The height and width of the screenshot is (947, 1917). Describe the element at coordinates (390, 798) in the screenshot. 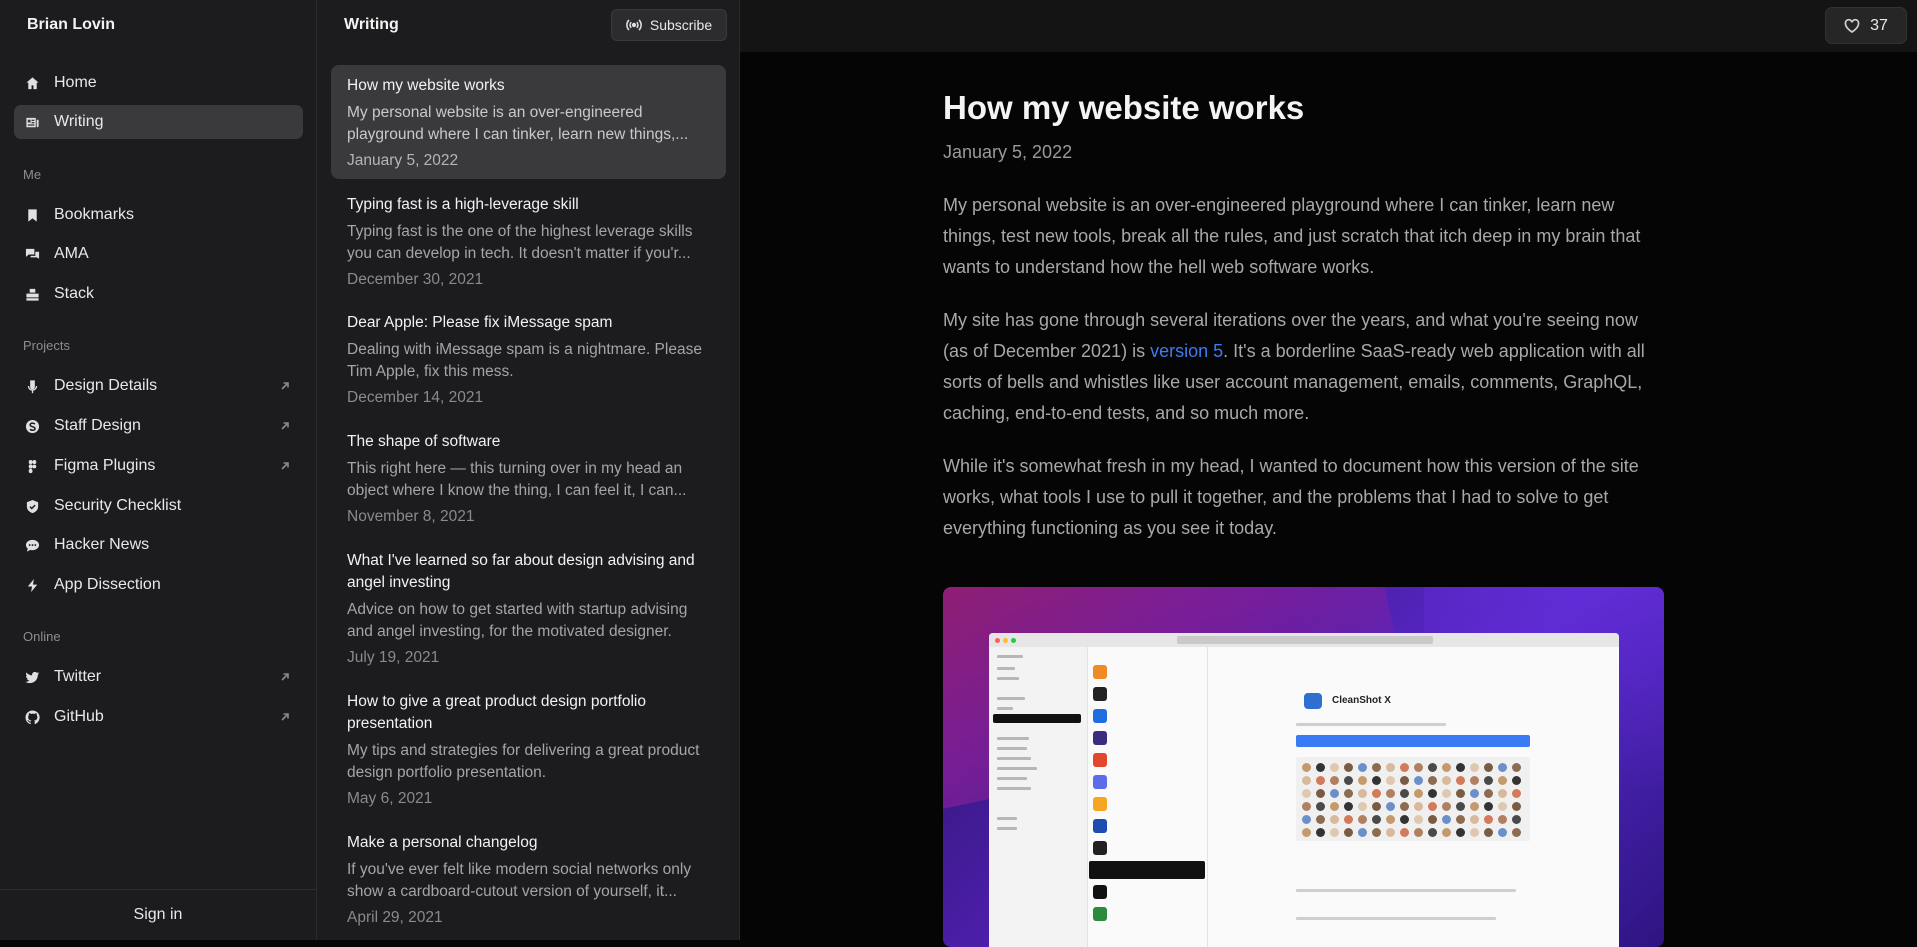

I see `post-date: May 6, 2021` at that location.